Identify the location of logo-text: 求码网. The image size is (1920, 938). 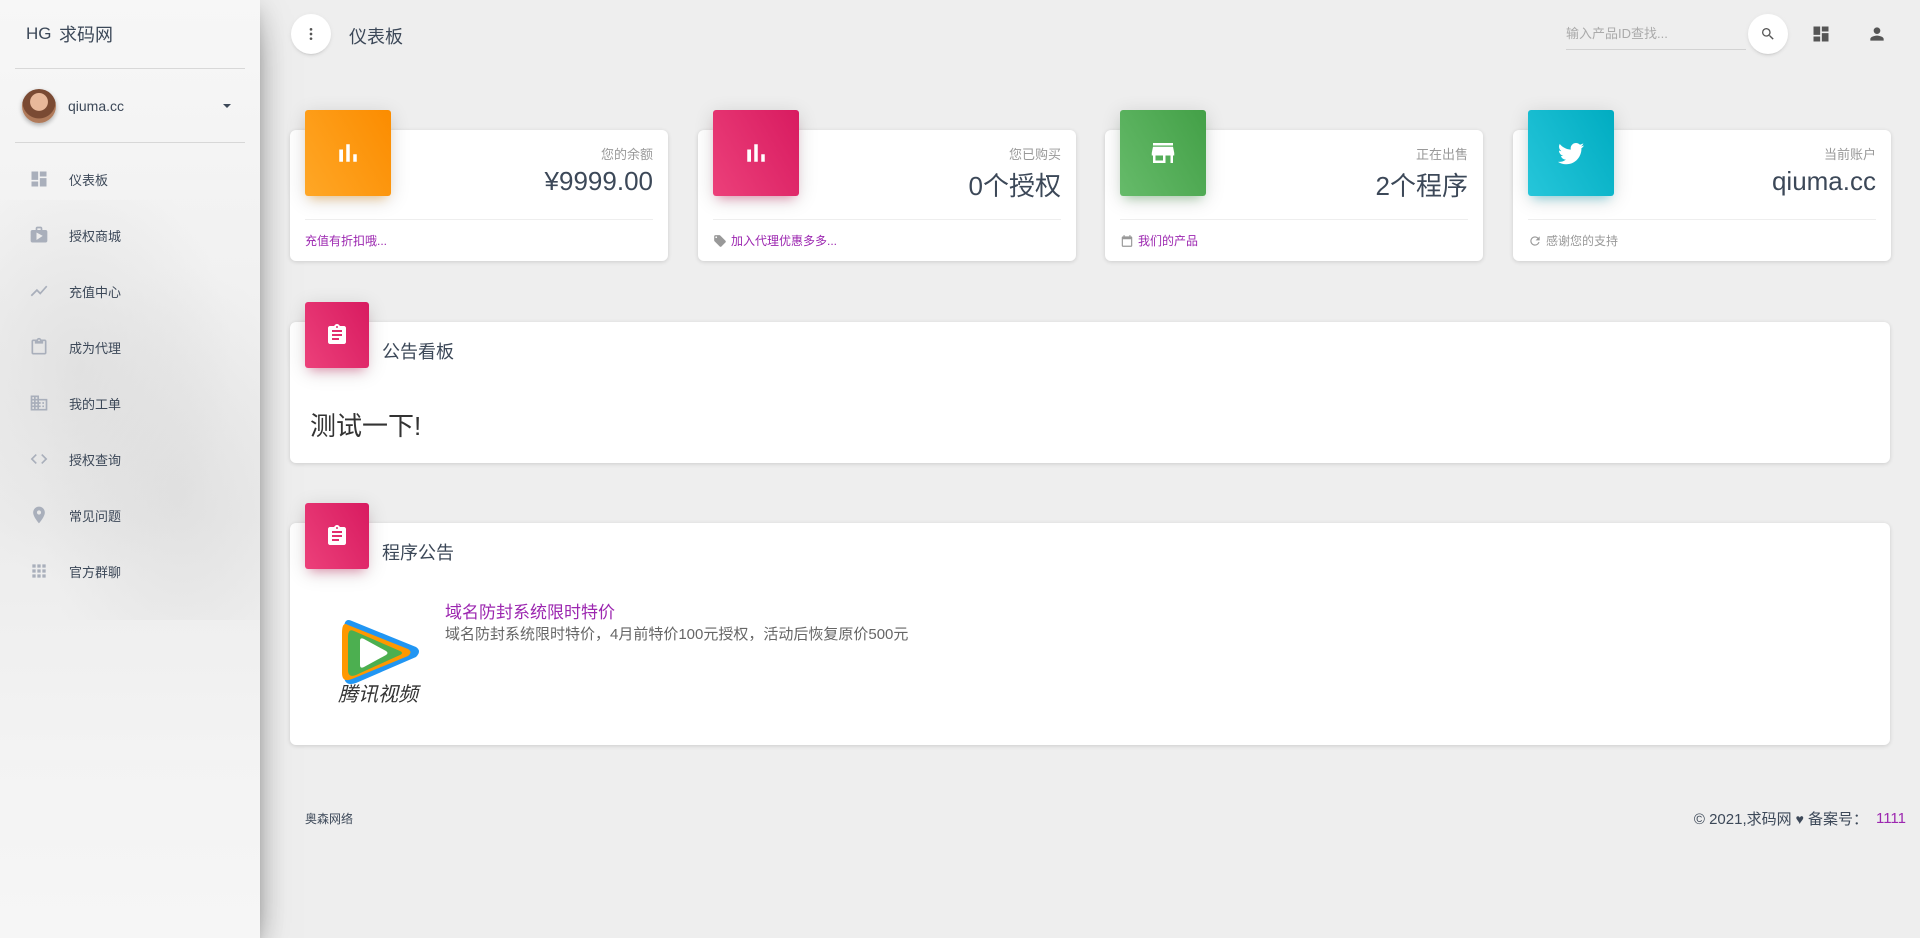
(86, 35).